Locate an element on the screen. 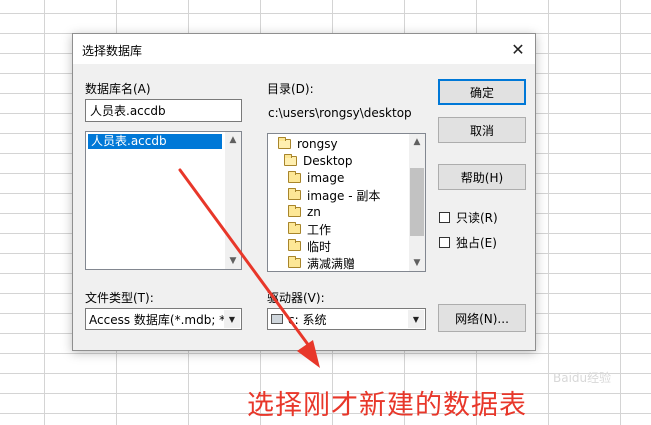  drive-value: c: 系统 is located at coordinates (307, 319).